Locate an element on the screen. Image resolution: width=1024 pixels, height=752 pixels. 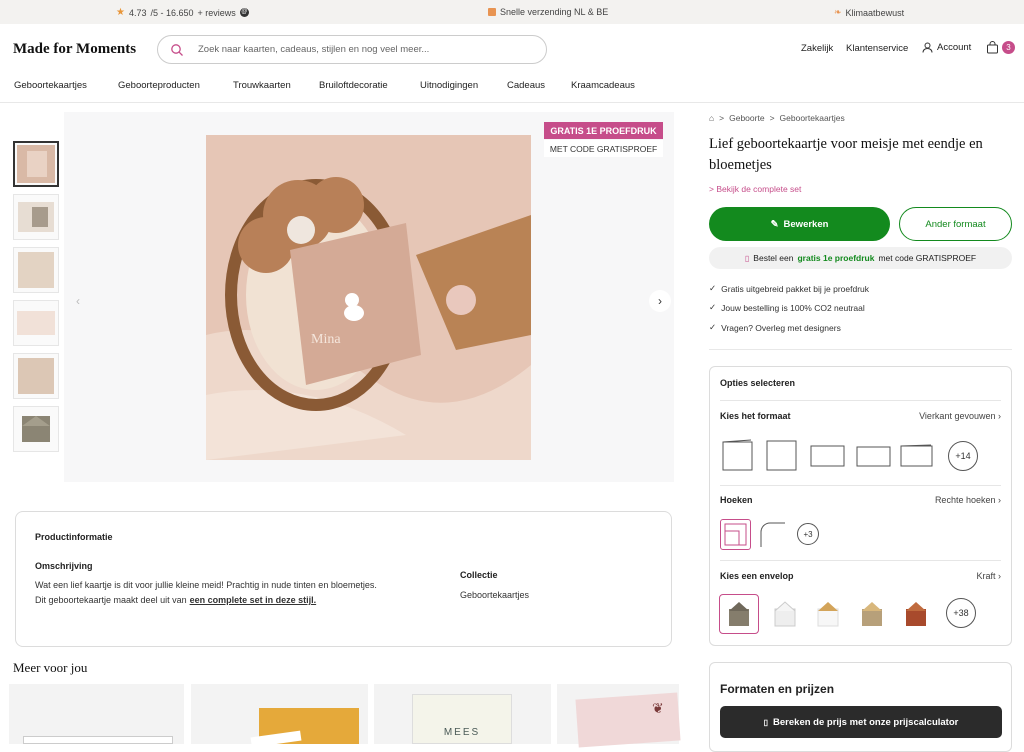
promo-text-pre: Bestel een is located at coordinates (773, 258).